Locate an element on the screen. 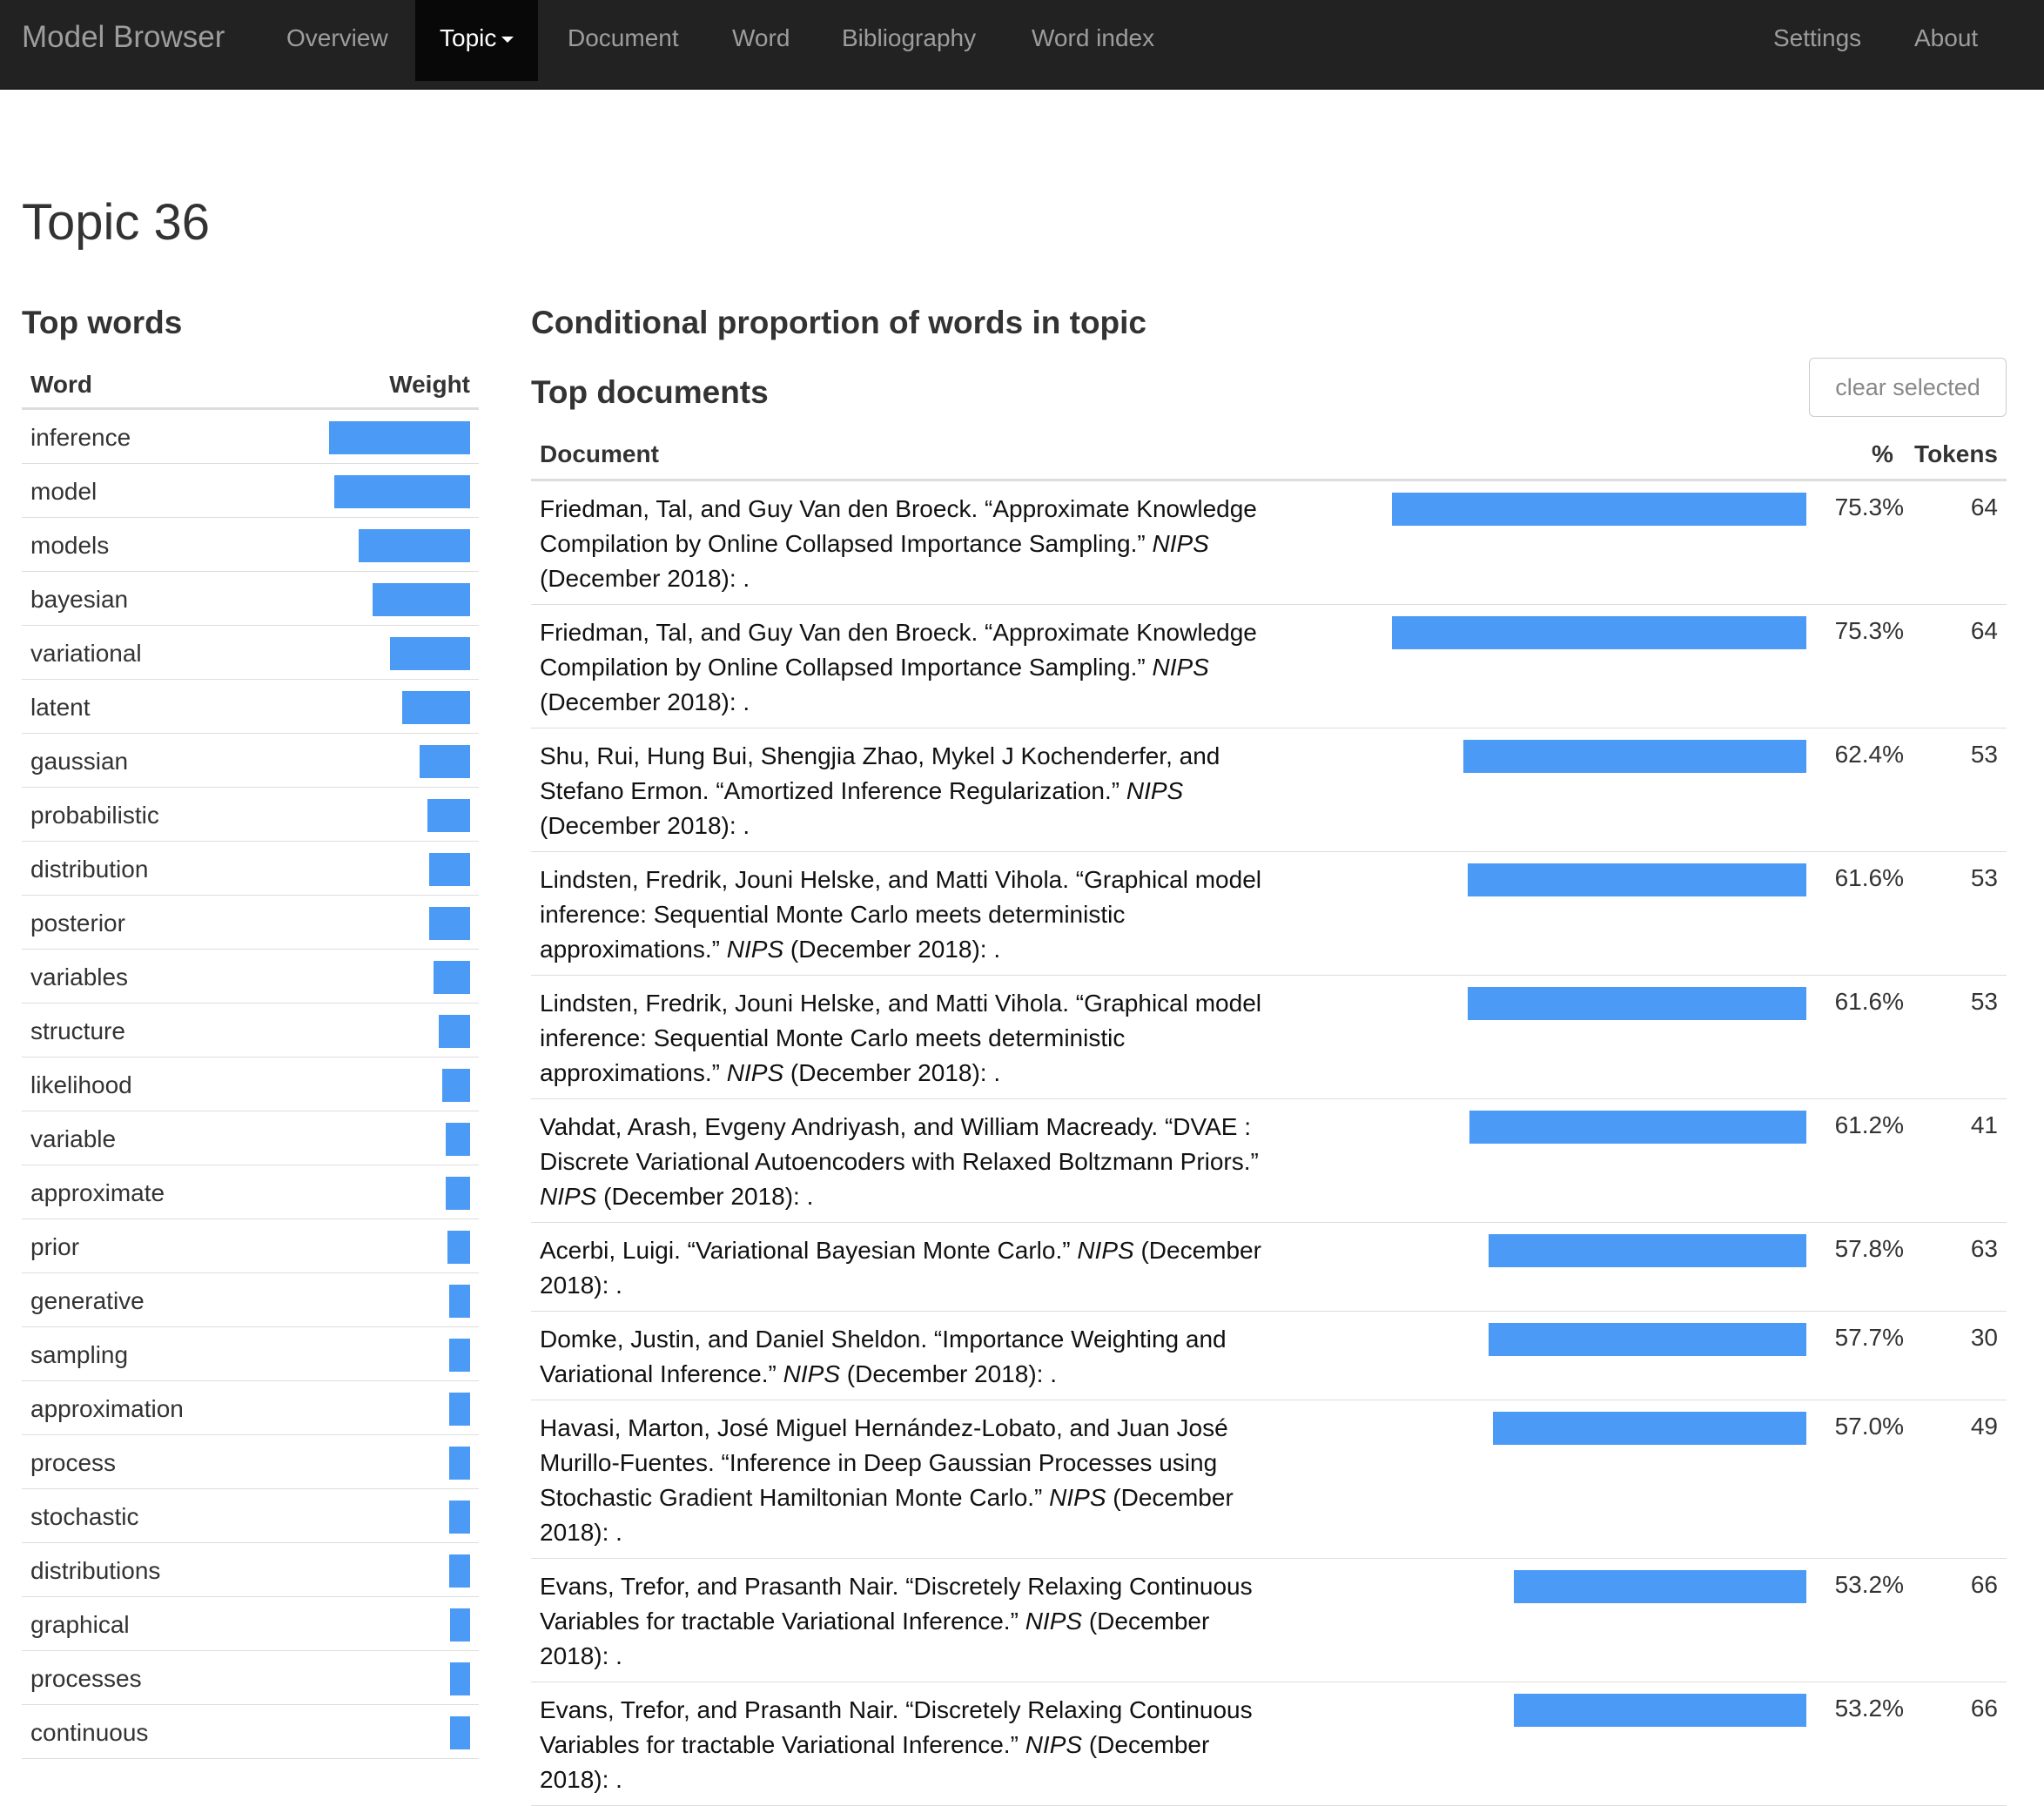  word-row: models is located at coordinates (251, 545).